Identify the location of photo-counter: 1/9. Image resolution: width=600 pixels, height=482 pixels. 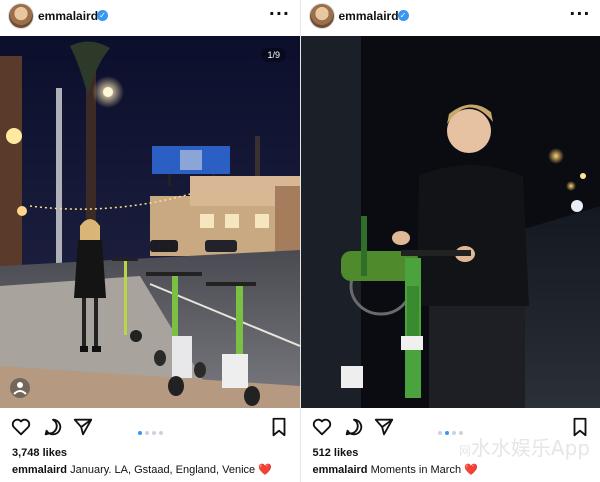
(273, 55).